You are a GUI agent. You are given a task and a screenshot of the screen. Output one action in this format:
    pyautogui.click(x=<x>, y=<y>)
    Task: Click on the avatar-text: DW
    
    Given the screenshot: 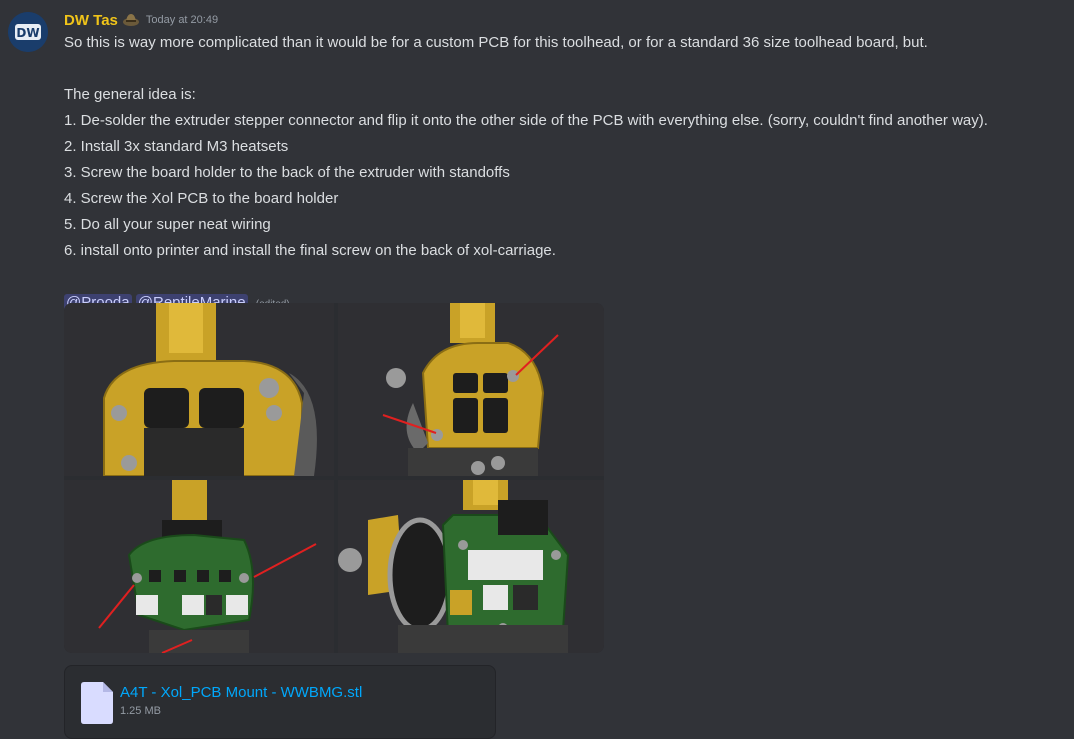 What is the action you would take?
    pyautogui.click(x=27, y=33)
    